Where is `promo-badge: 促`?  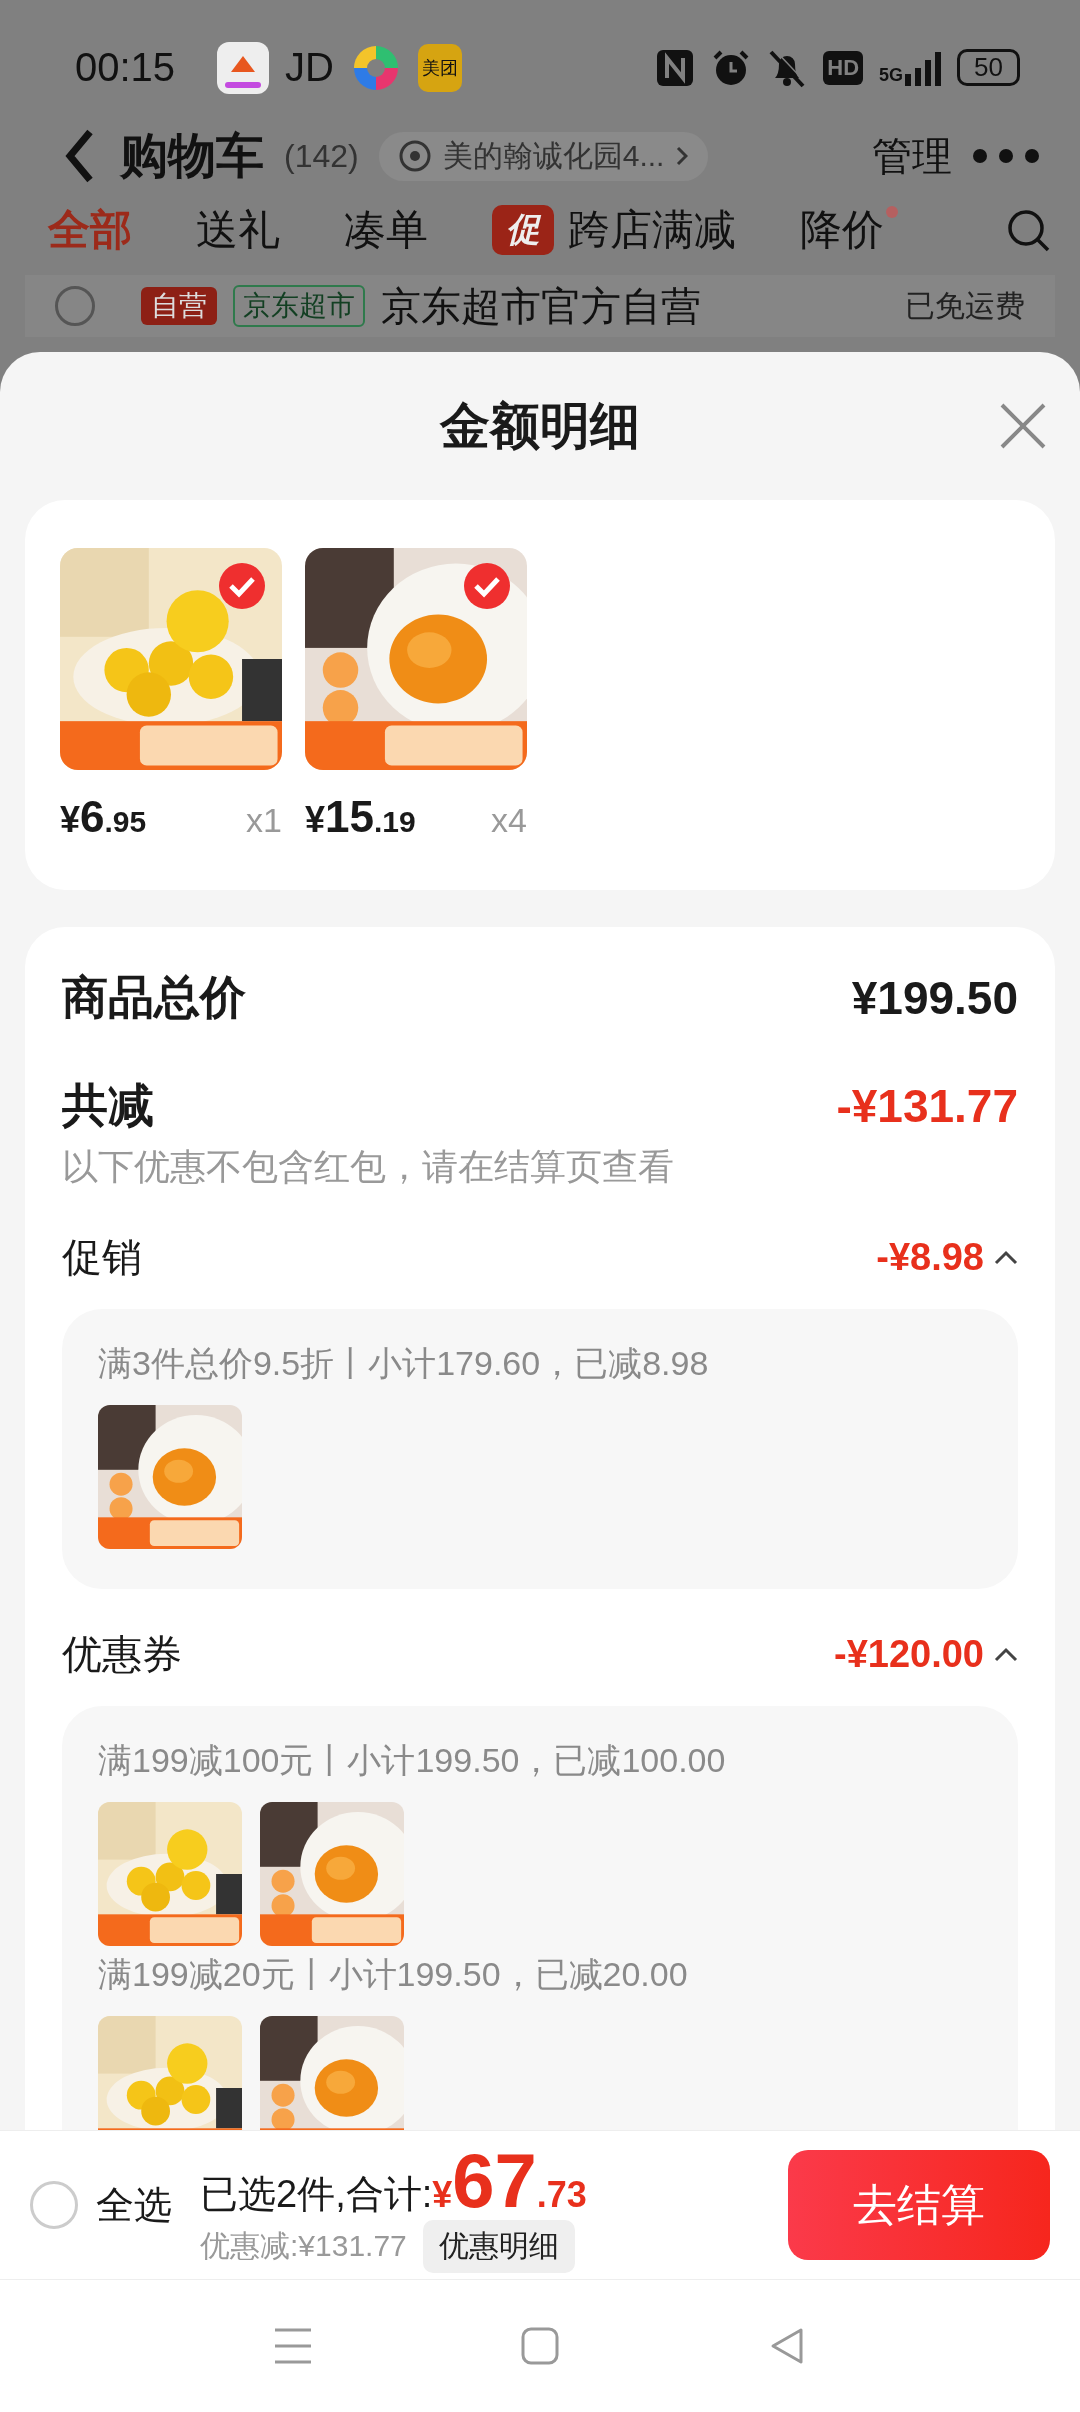 promo-badge: 促 is located at coordinates (523, 230).